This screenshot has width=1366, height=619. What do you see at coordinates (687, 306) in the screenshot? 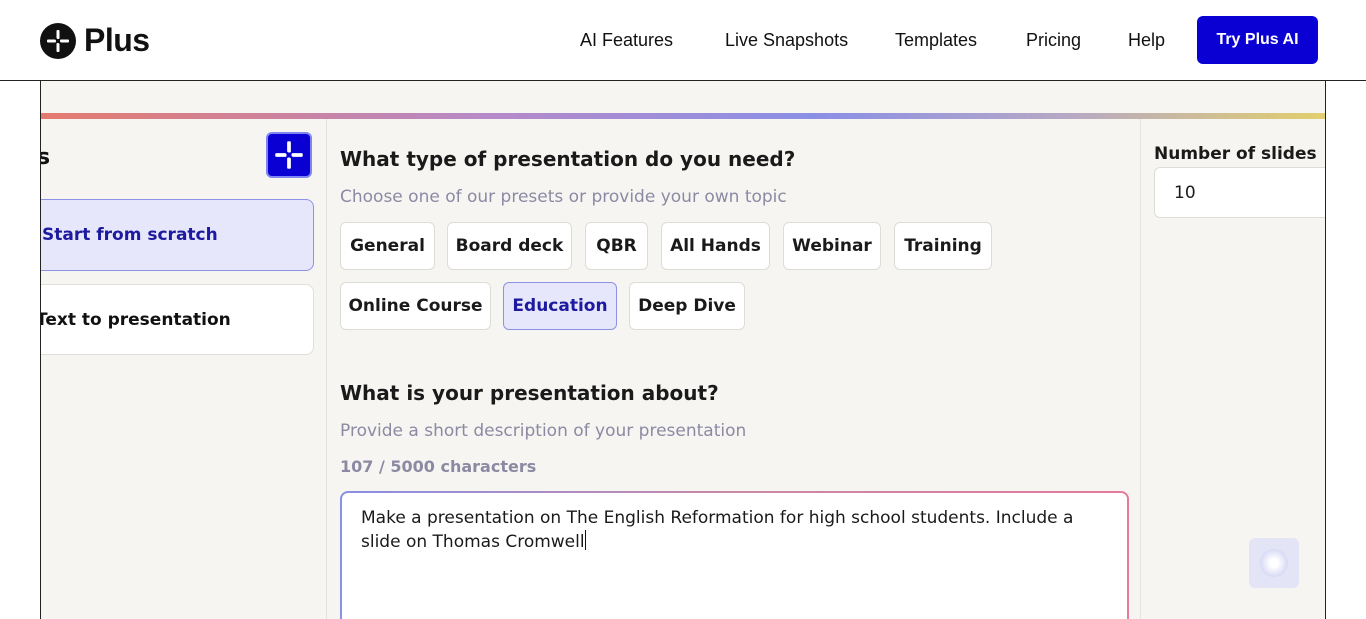
I see `chip-deep-dive: Deep Dive` at bounding box center [687, 306].